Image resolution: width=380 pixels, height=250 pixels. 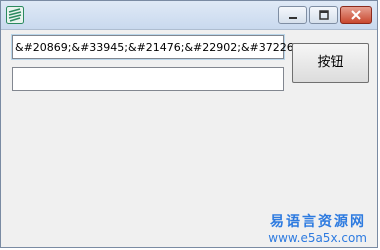 I want to click on text-input-1: &#20869;&#33945;&#21476;&#22902;&#37226, so click(x=152, y=47).